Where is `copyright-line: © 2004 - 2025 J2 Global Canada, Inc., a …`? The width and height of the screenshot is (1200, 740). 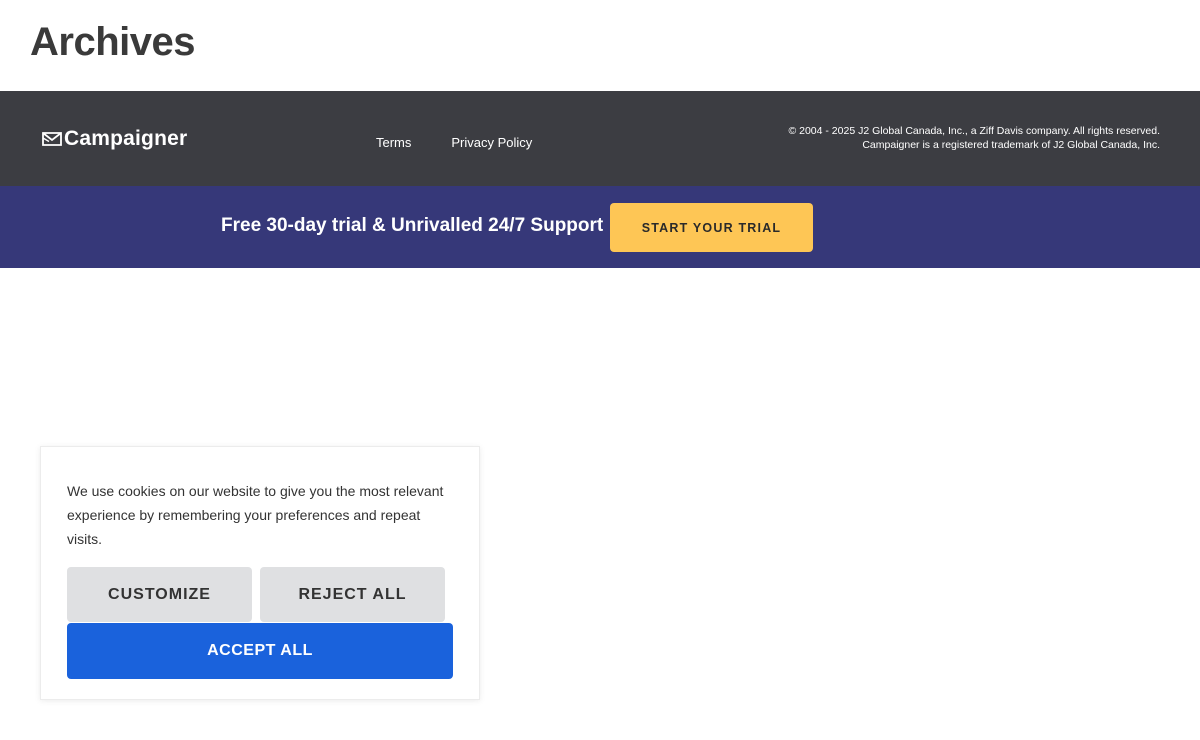
copyright-line: © 2004 - 2025 J2 Global Canada, Inc., a … is located at coordinates (974, 131).